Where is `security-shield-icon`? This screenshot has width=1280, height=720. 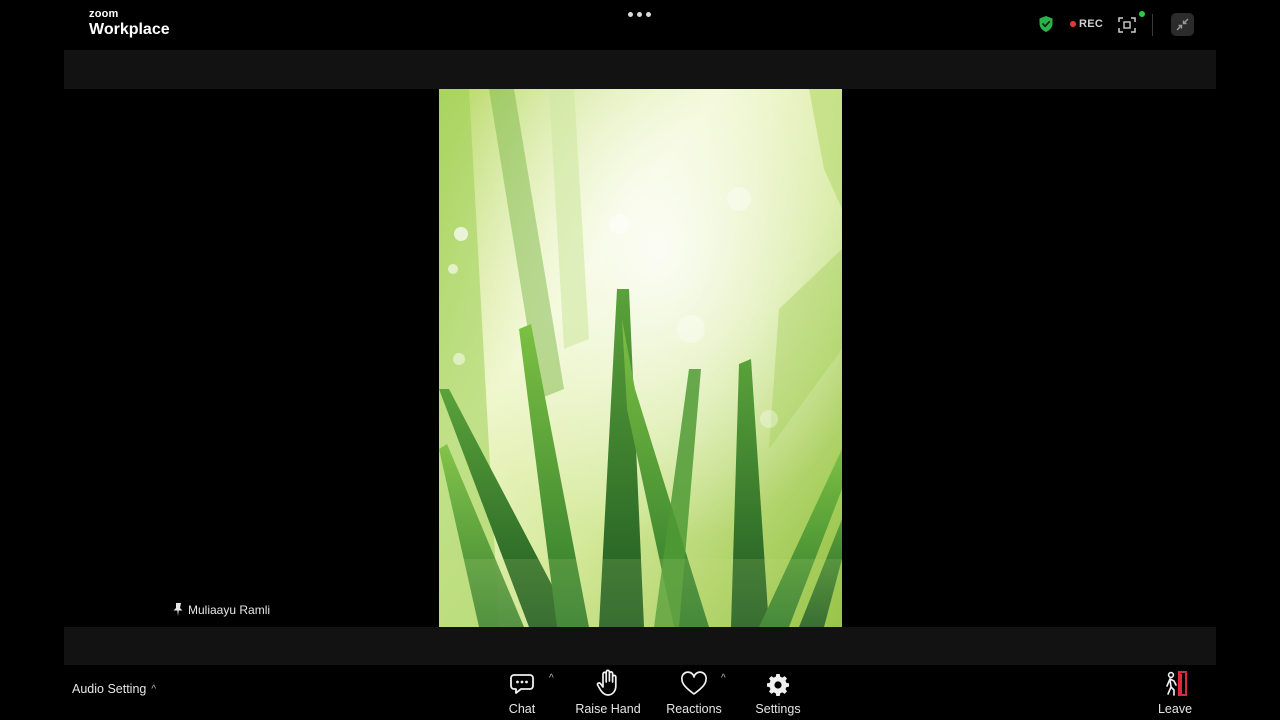
security-shield-icon is located at coordinates (1046, 24).